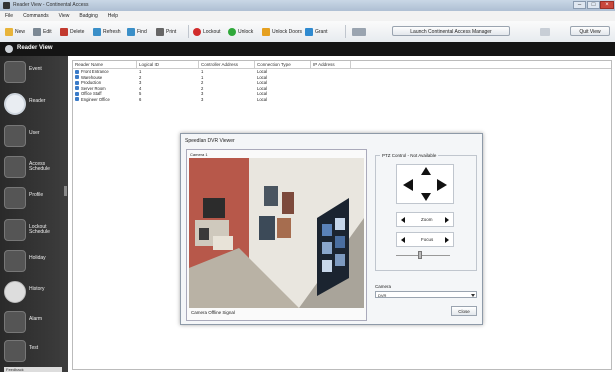  Describe the element at coordinates (88, 16) in the screenshot. I see `menu-badging: Badging` at that location.